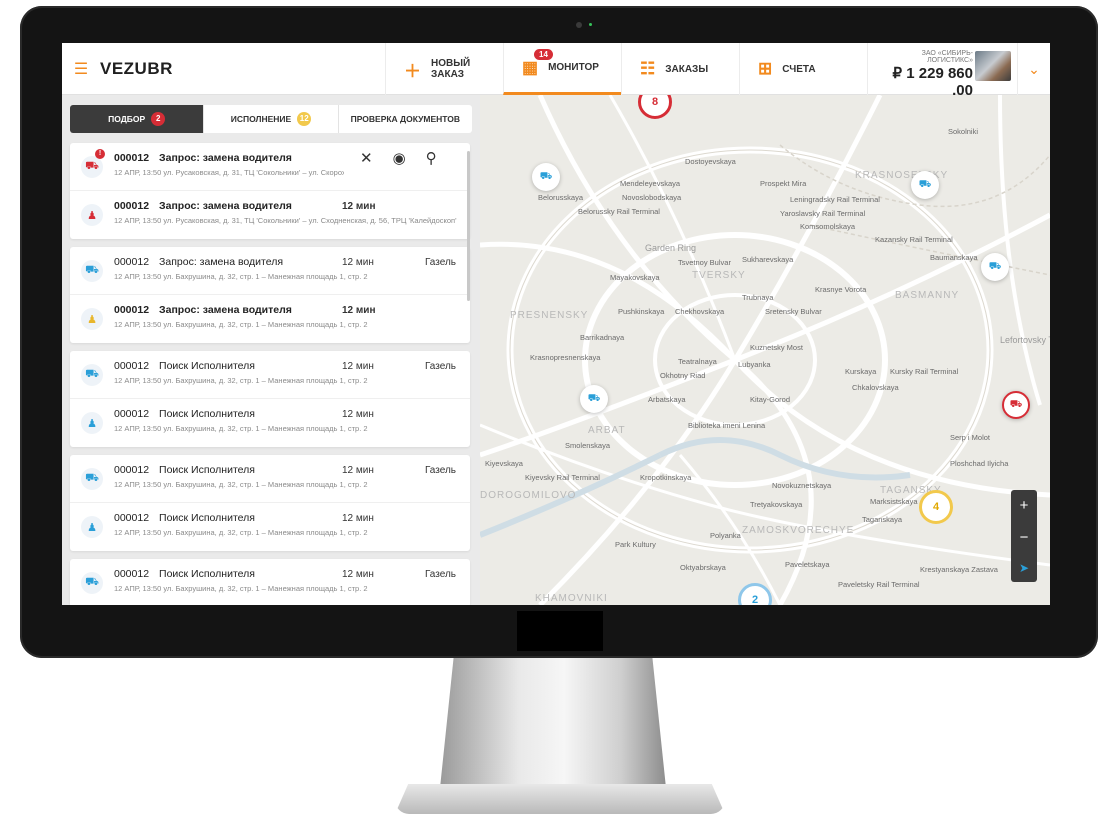  Describe the element at coordinates (954, 257) in the screenshot. I see `map-label: Baumanskaya` at that location.